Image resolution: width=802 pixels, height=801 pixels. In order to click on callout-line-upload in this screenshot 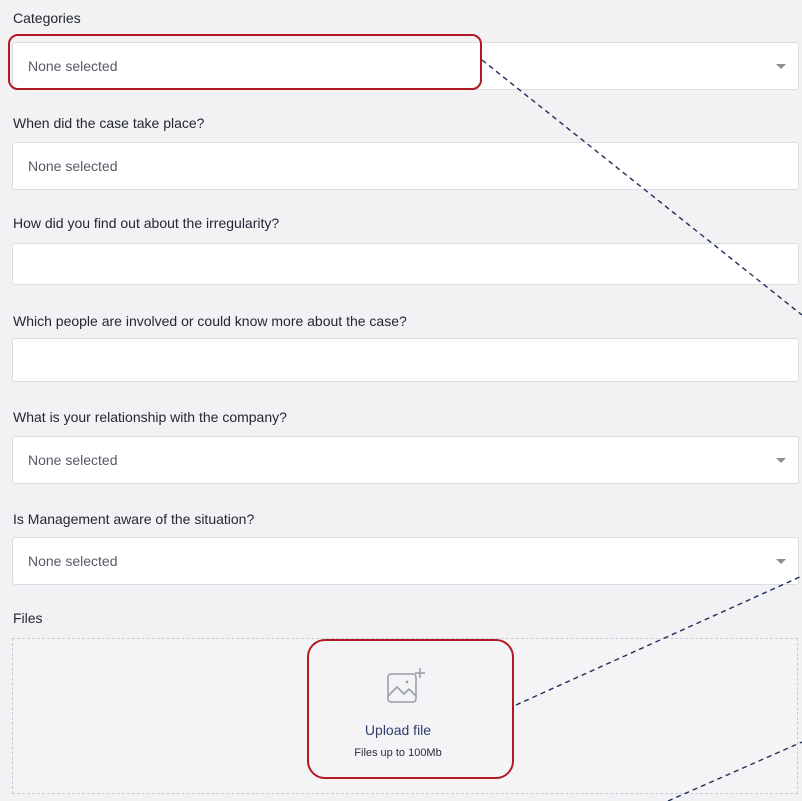, I will do `click(658, 640)`.